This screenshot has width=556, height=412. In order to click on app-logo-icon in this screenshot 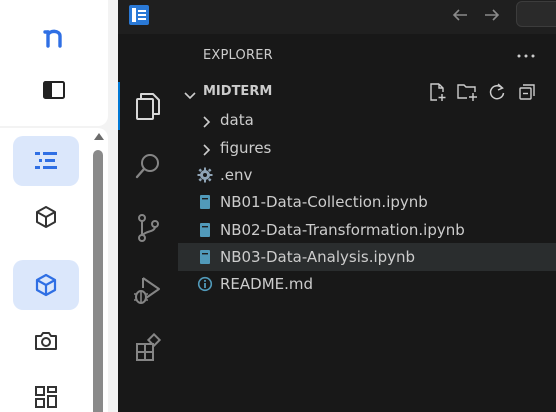, I will do `click(54, 36)`.